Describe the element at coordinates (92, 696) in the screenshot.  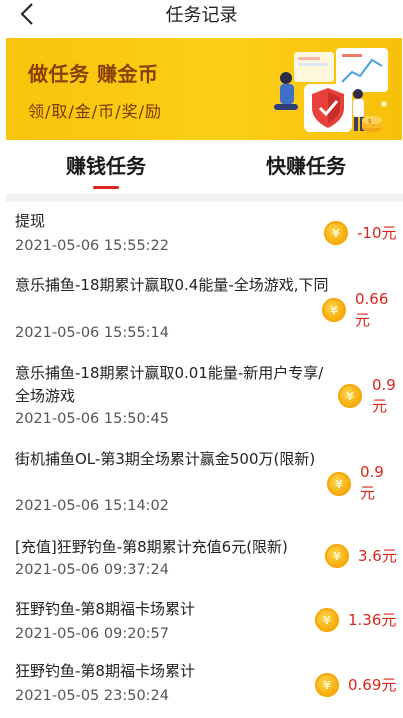
I see `record-time: 2021-05-05 23:50:24` at that location.